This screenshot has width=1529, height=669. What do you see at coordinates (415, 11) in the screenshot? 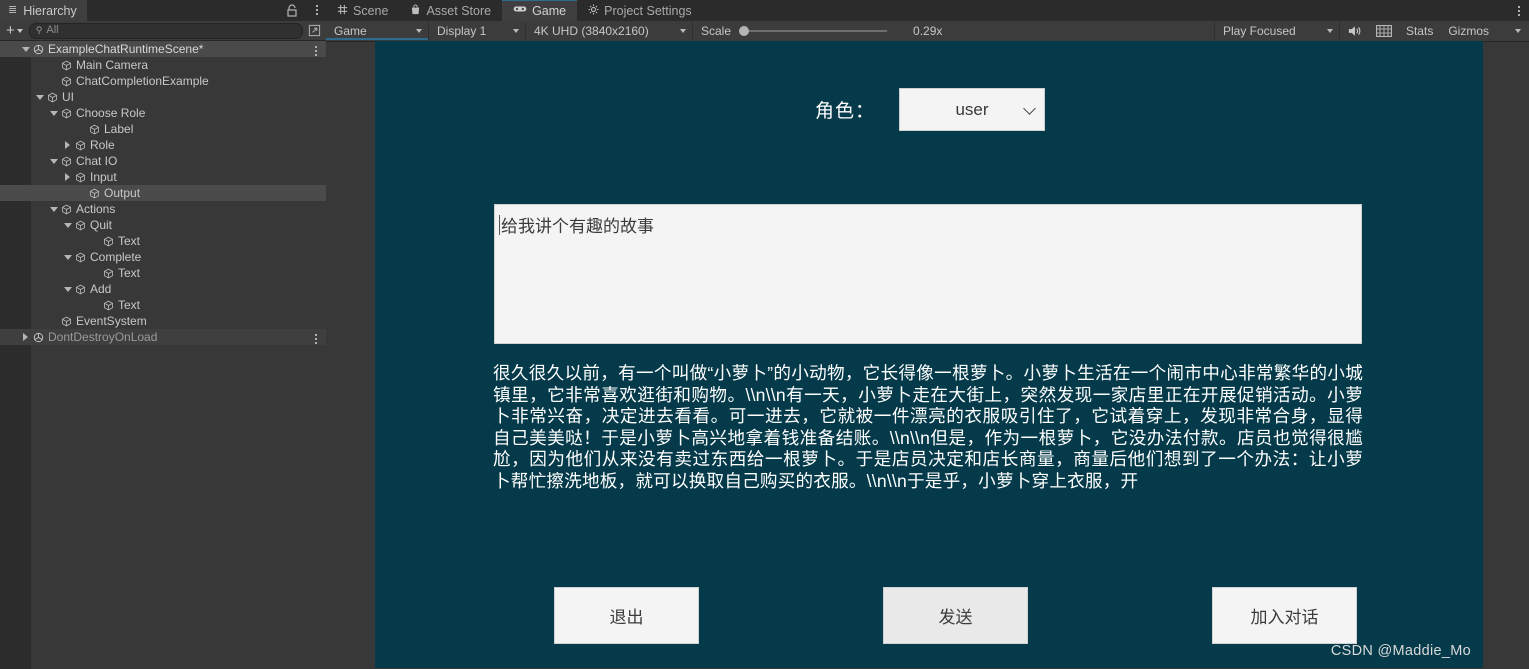
I see `bag-icon` at bounding box center [415, 11].